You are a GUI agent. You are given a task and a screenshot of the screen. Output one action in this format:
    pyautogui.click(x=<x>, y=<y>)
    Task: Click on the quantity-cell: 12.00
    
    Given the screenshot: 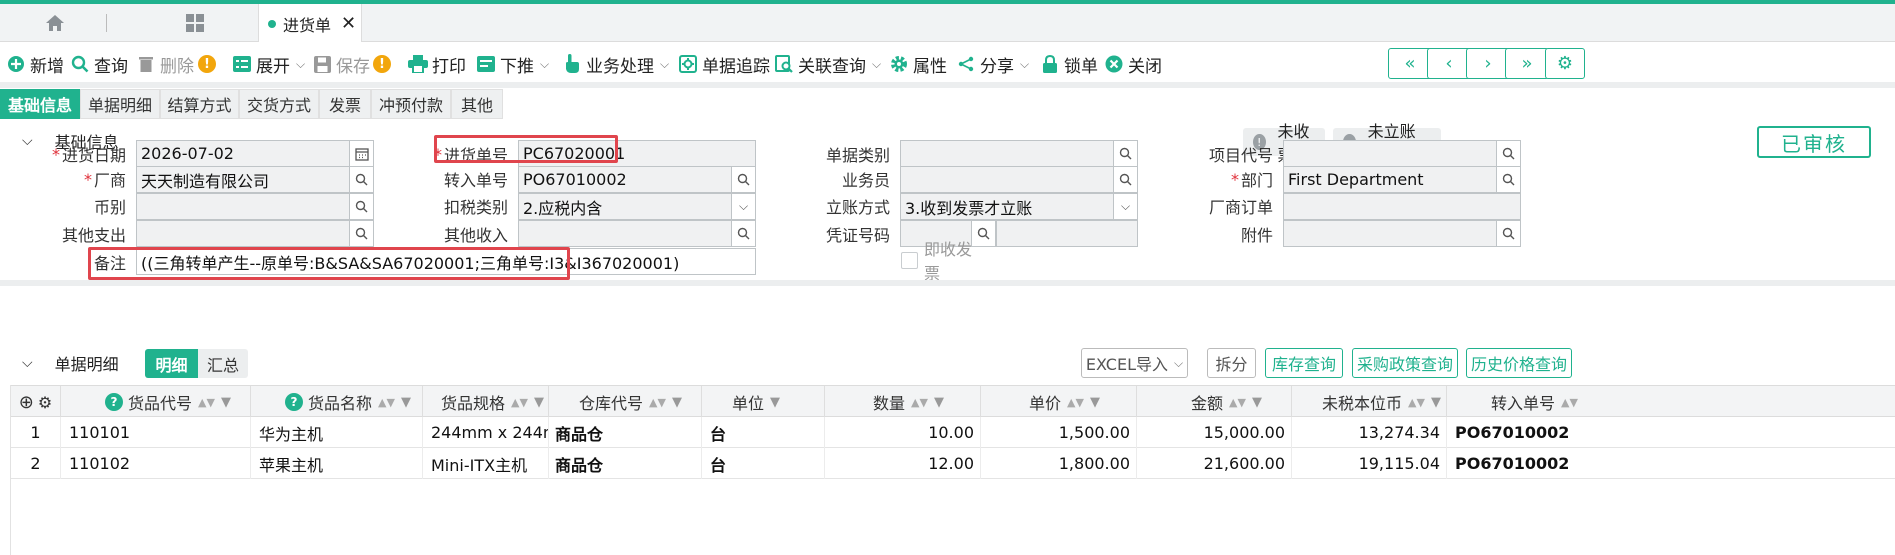 What is the action you would take?
    pyautogui.click(x=903, y=463)
    